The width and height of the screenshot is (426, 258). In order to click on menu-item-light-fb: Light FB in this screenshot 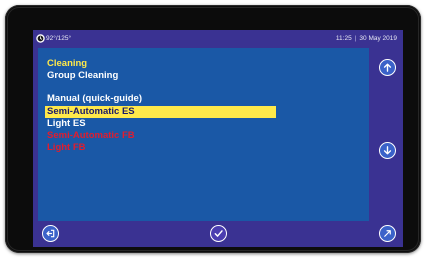, I will do `click(66, 148)`.